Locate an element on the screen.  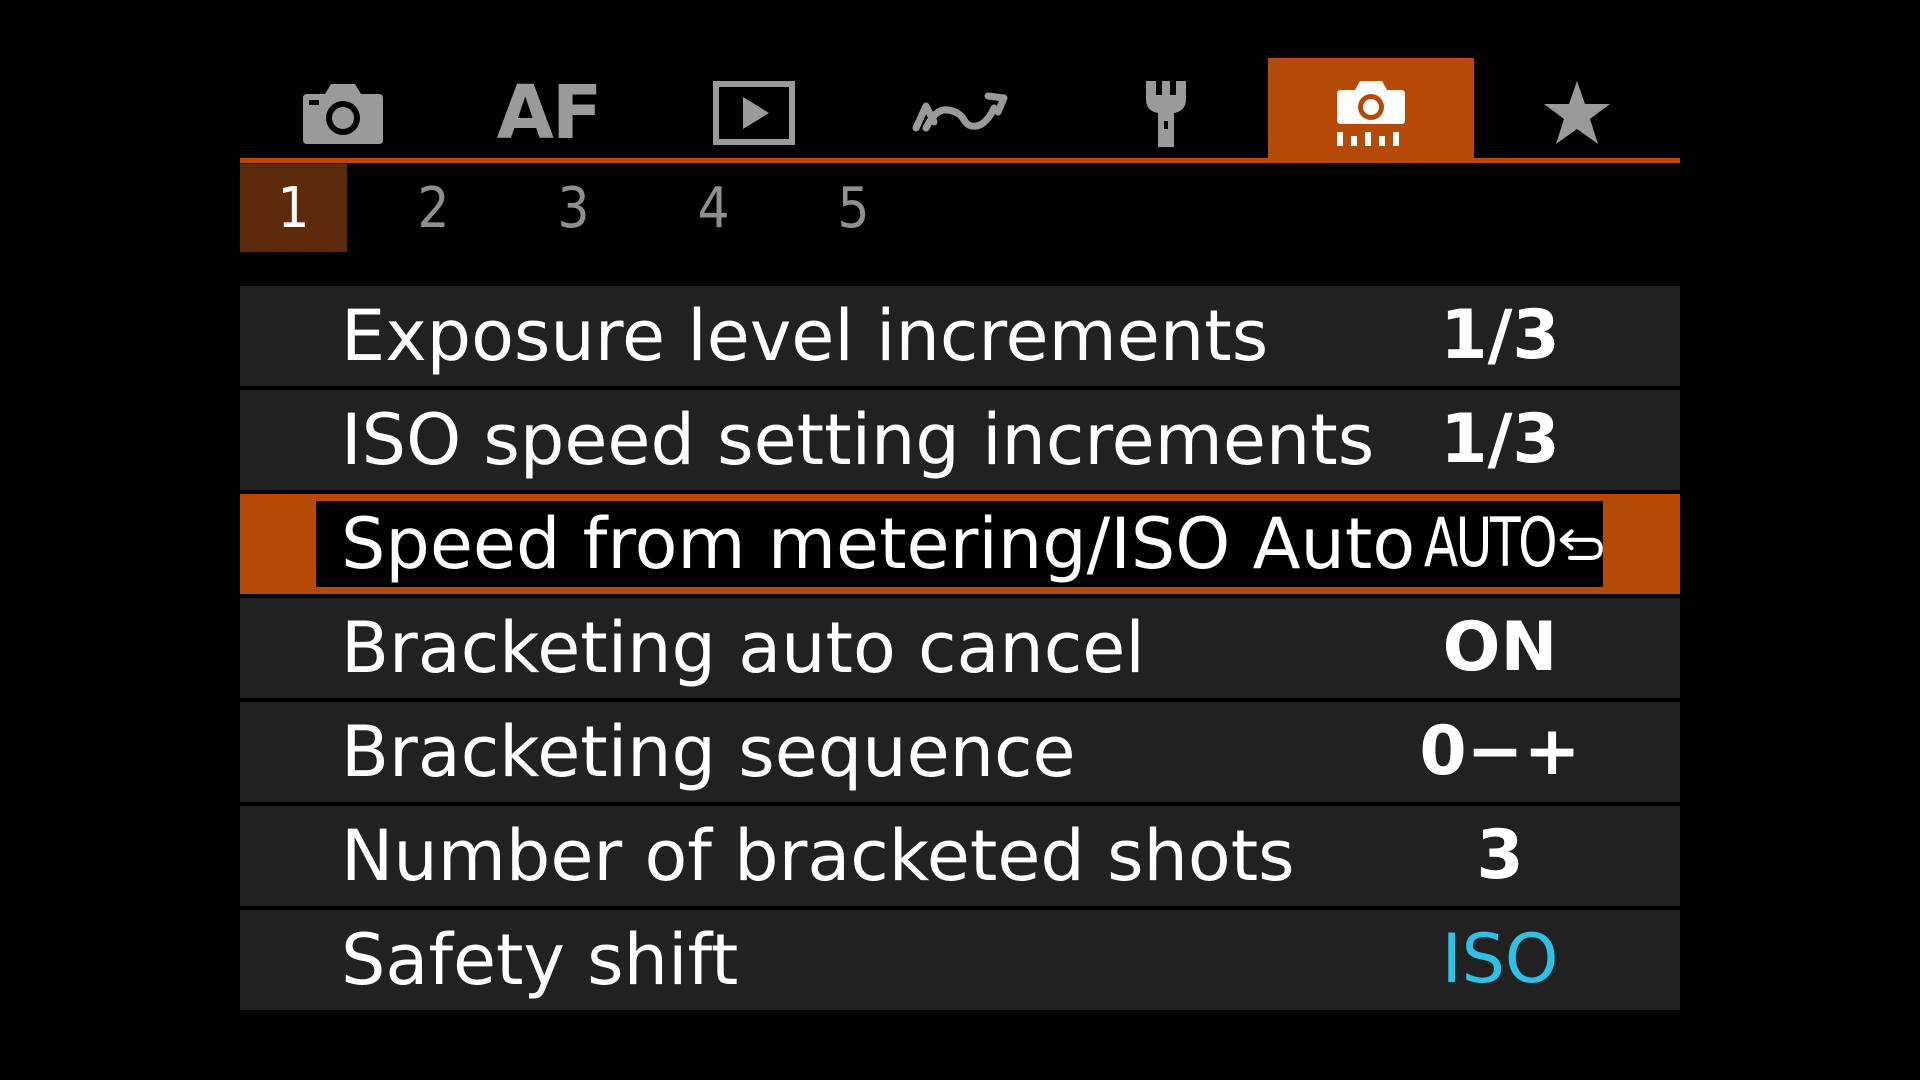
menu-item-bracketing-auto-cancel: Bracketing auto cancel ON is located at coordinates (960, 648).